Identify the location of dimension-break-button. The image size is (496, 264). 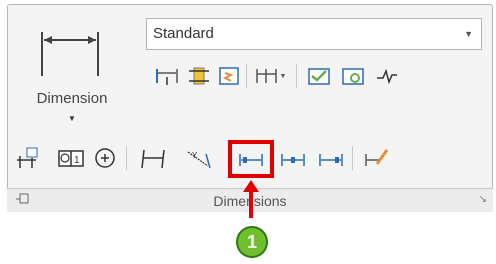
(199, 76).